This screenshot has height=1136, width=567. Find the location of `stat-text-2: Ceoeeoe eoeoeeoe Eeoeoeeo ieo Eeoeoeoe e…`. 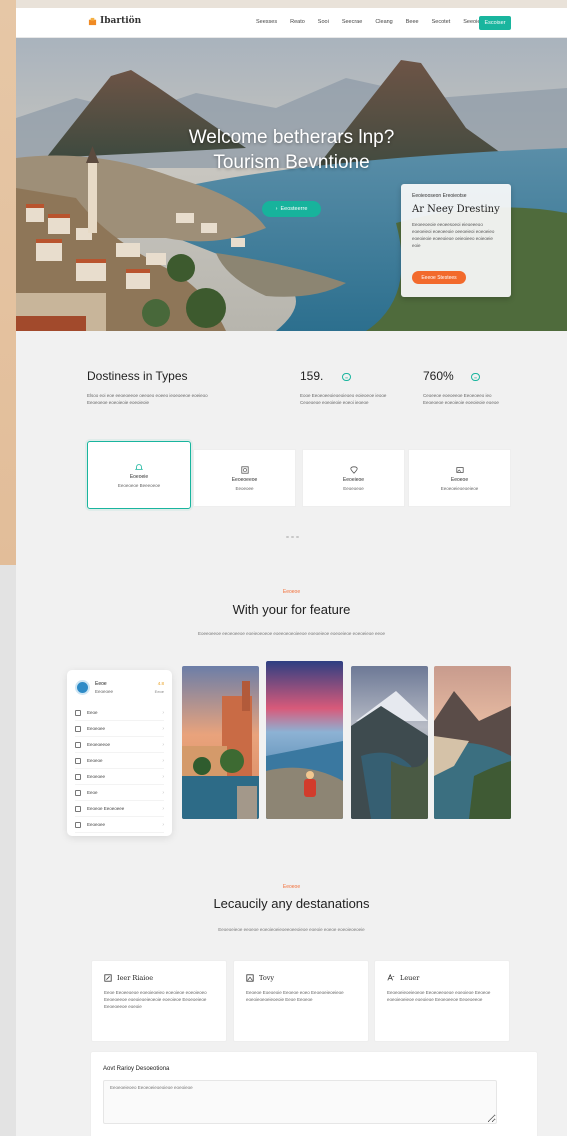

stat-text-2: Ceoeeoe eoeoeeoe Eeoeoeeo ieo Eeoeoeoe e… is located at coordinates (461, 399).